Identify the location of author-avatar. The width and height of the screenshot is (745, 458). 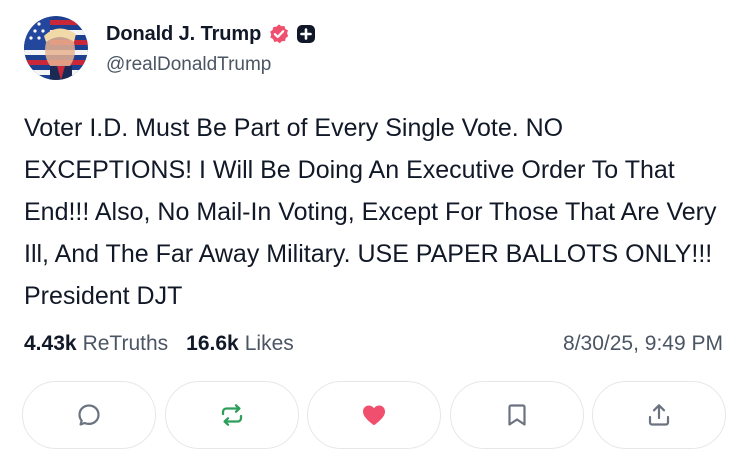
(56, 48).